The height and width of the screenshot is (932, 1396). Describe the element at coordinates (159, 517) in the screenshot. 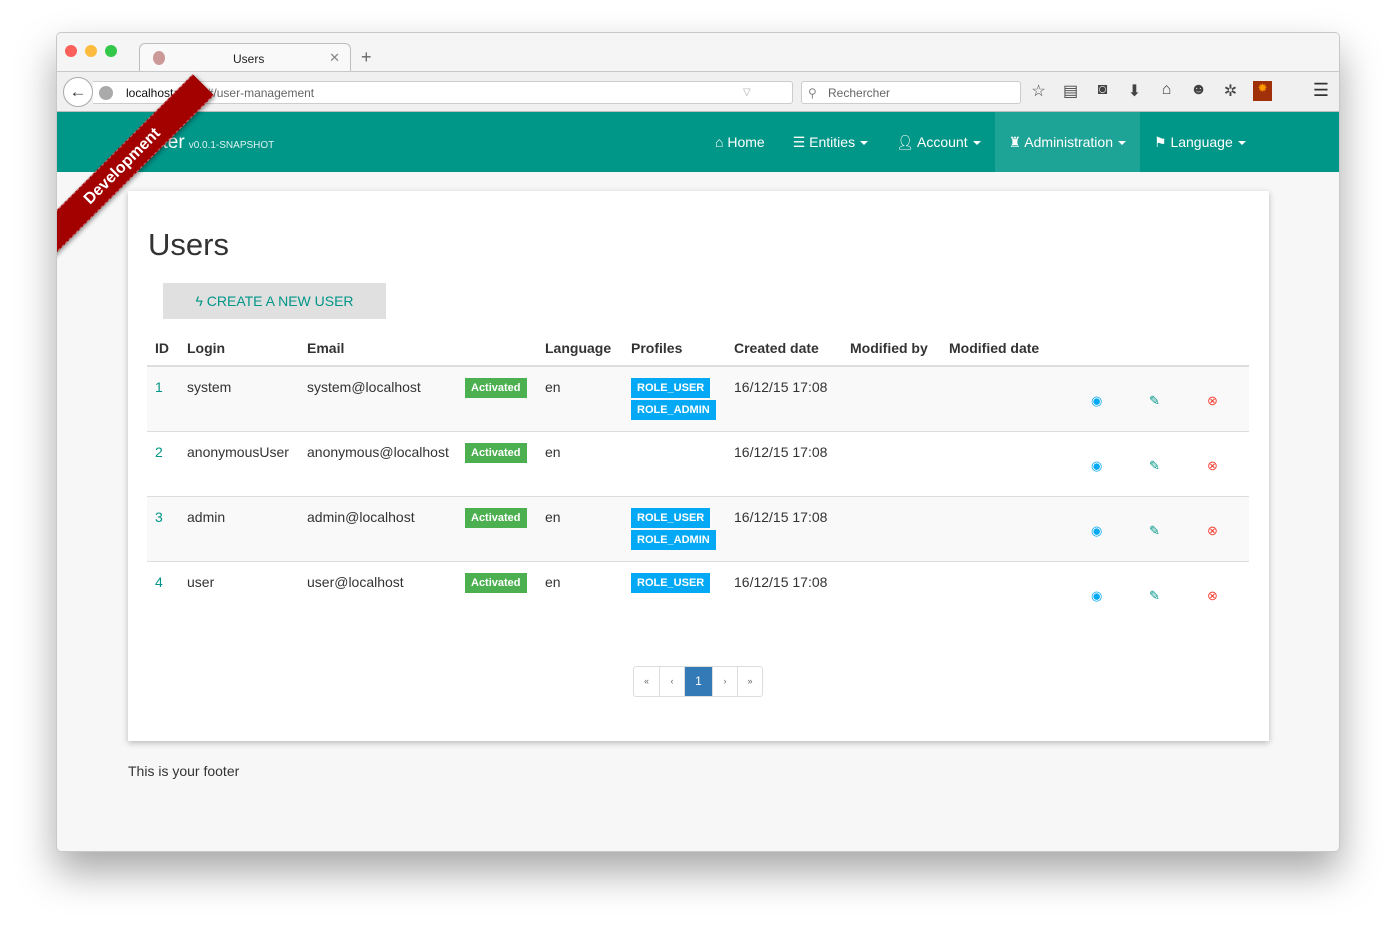

I see `user-id-link: 3` at that location.